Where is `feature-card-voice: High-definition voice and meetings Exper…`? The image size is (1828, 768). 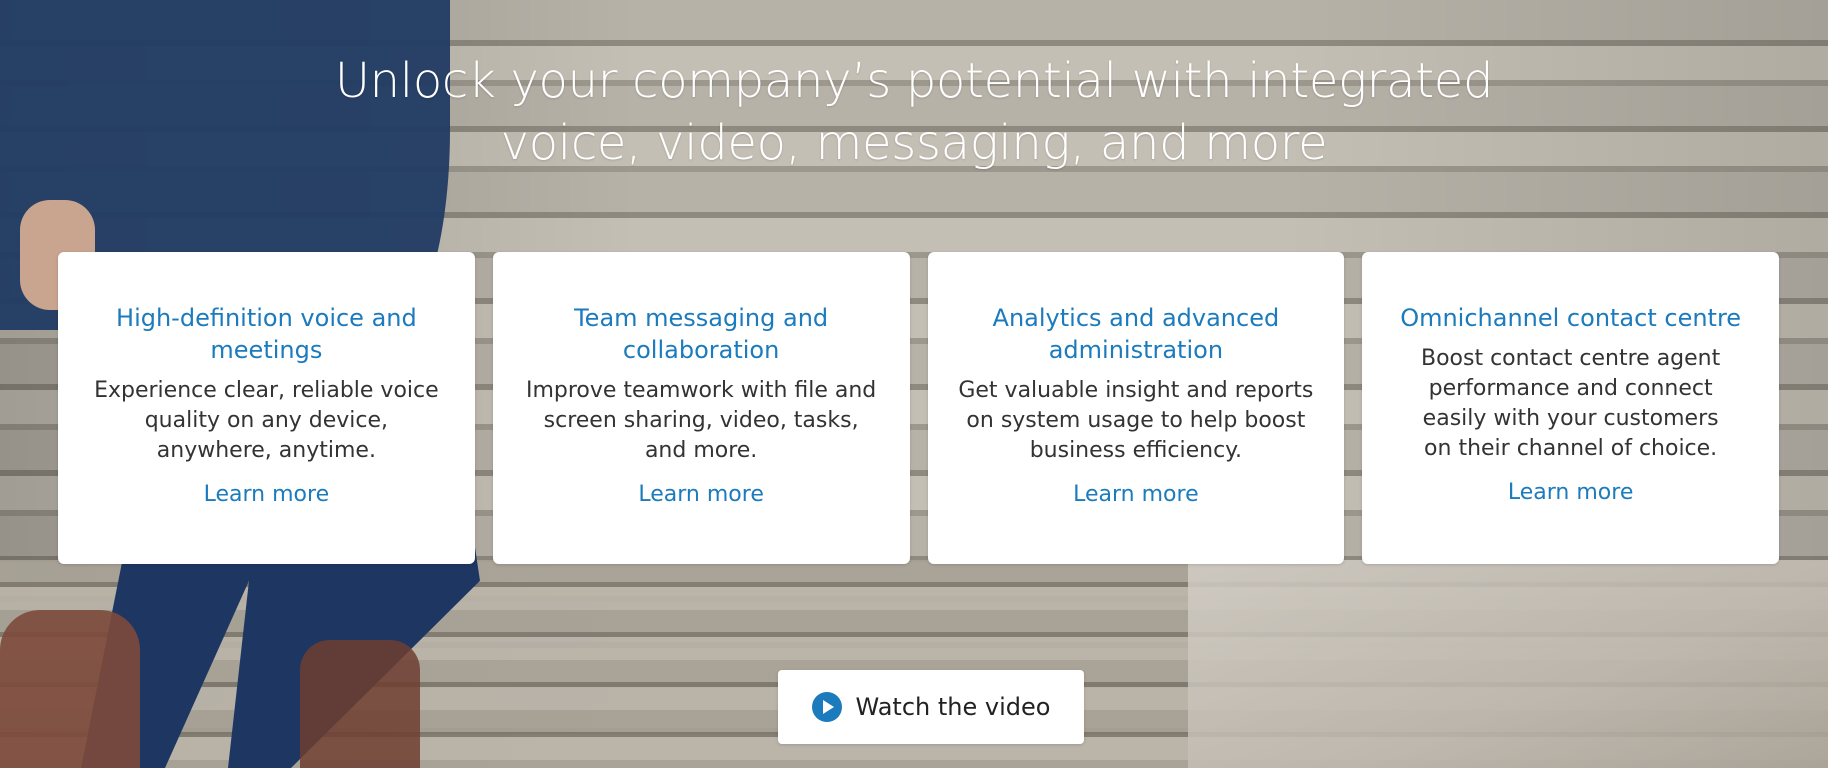 feature-card-voice: High-definition voice and meetings Exper… is located at coordinates (266, 408).